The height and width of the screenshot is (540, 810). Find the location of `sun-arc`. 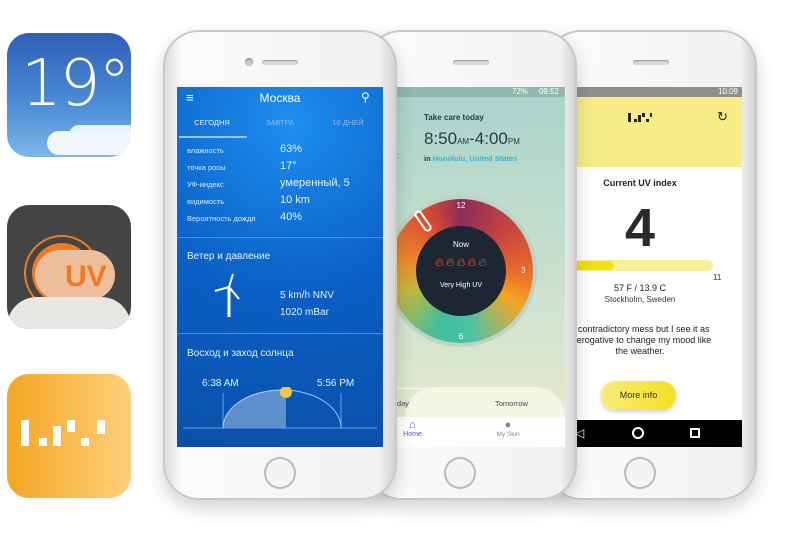

sun-arc is located at coordinates (280, 408).